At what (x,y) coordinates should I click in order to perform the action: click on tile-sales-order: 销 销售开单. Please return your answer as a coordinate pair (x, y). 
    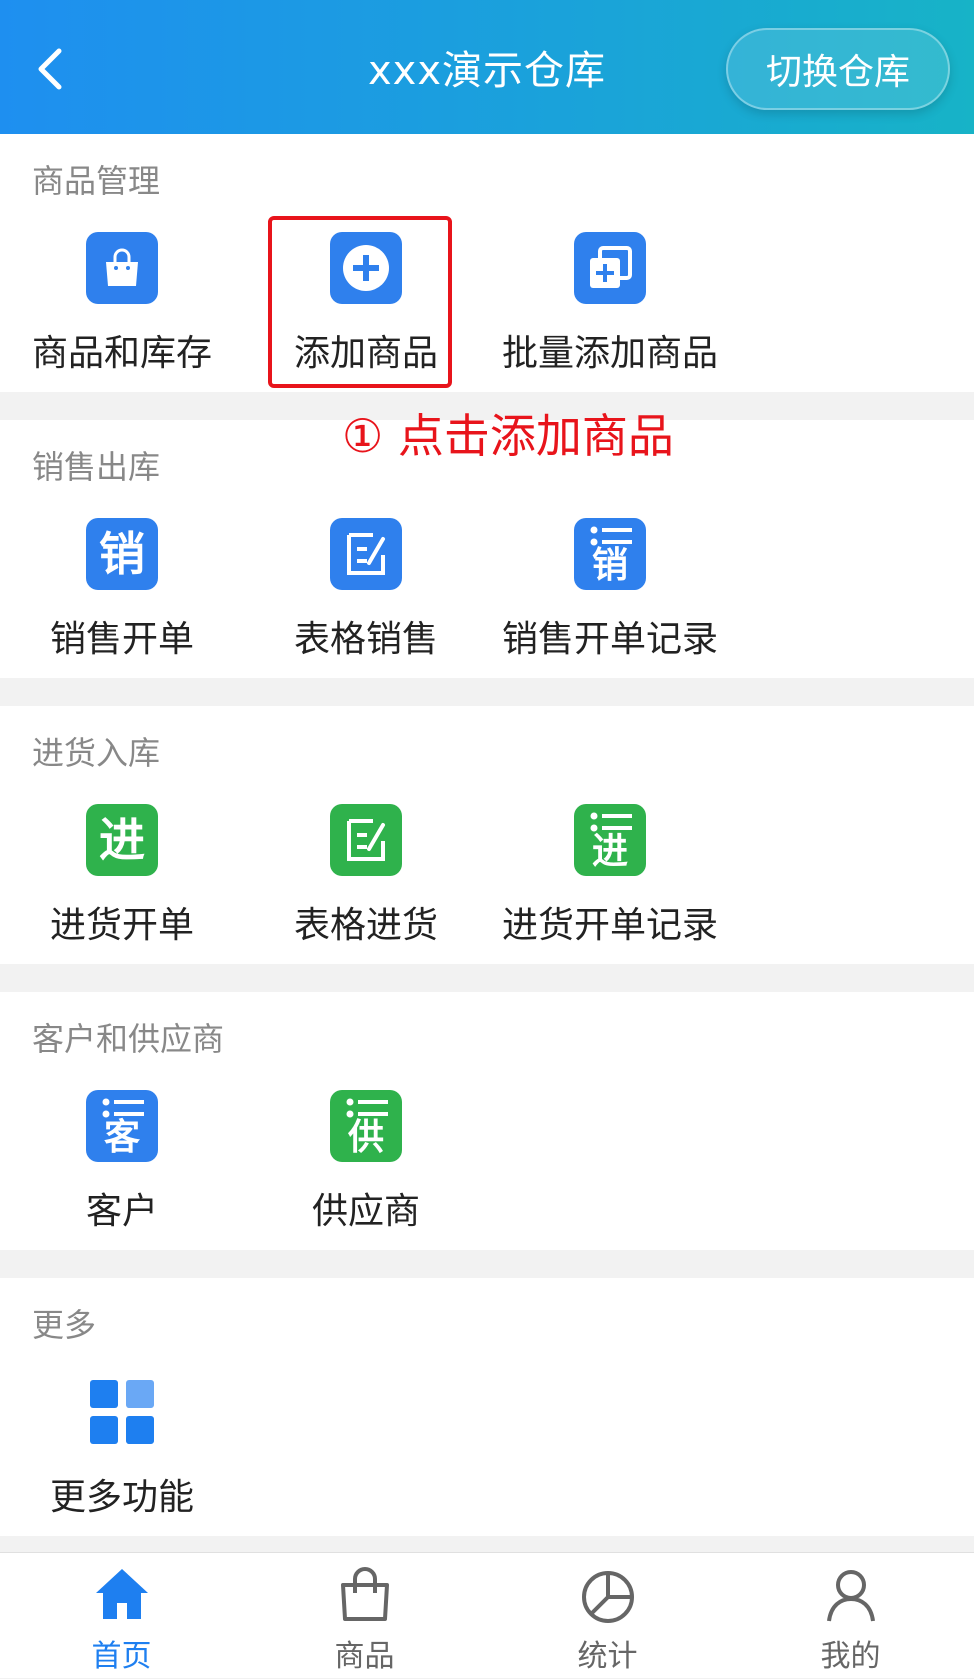
    Looking at the image, I should click on (122, 585).